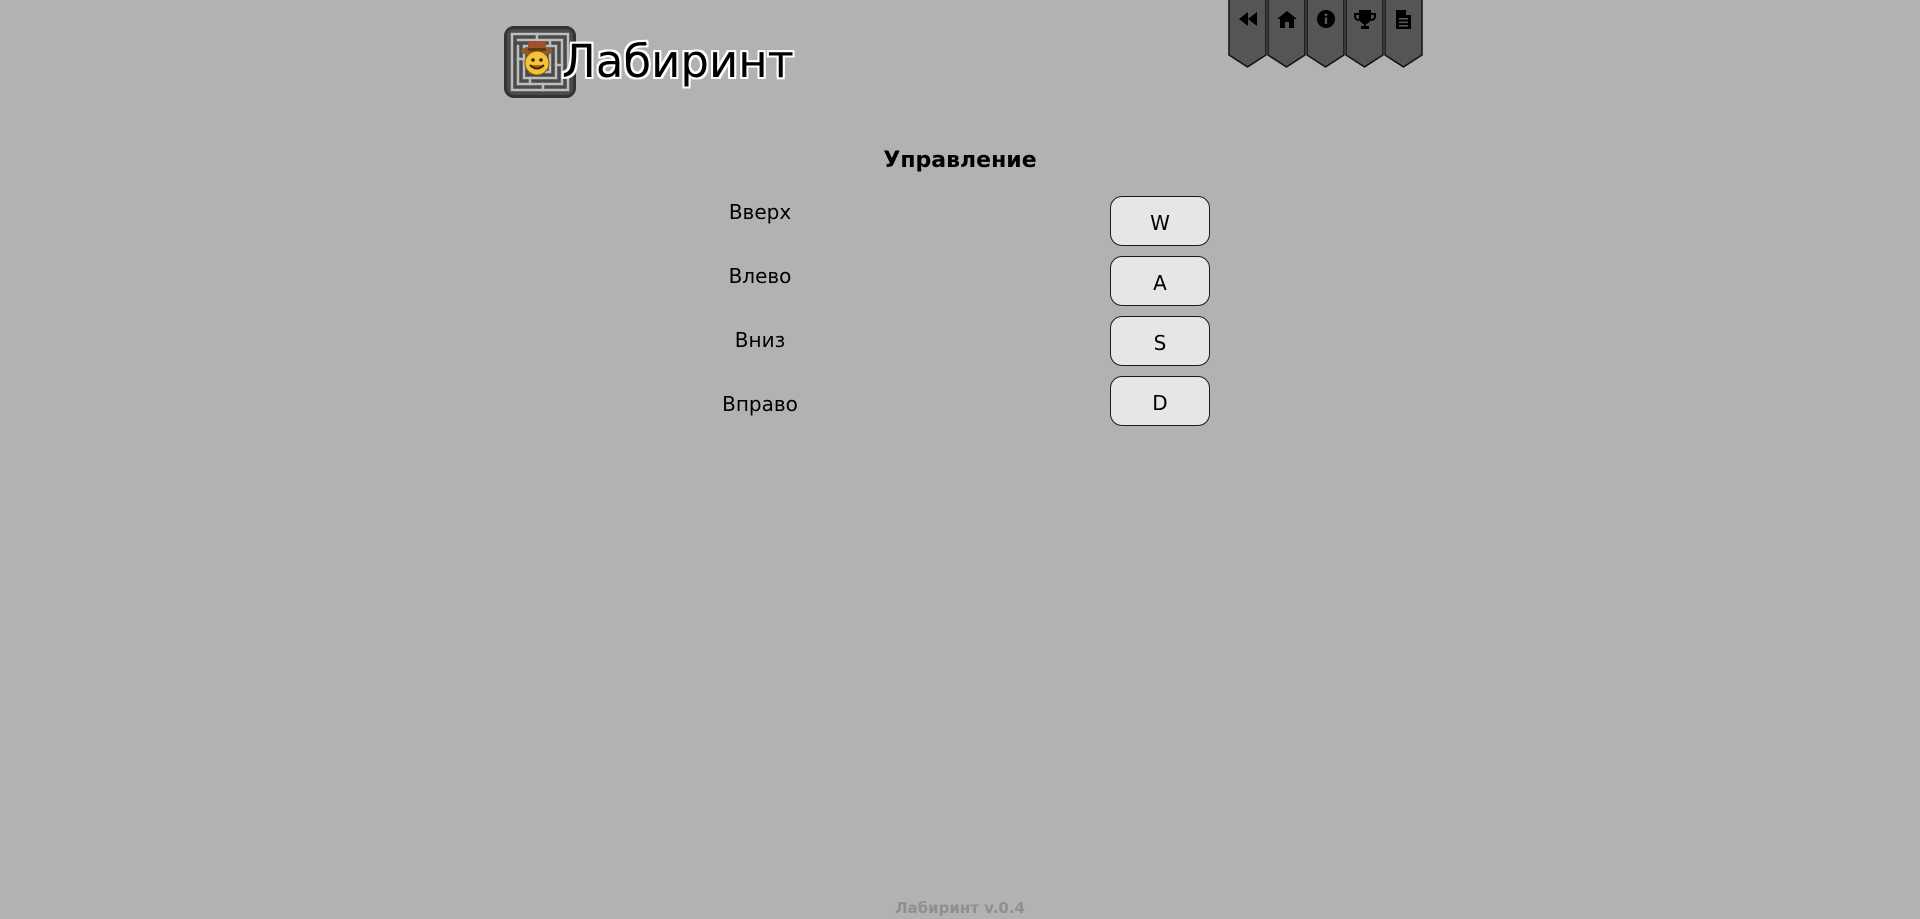 The image size is (1920, 919). What do you see at coordinates (1403, 19) in the screenshot?
I see `document-icon` at bounding box center [1403, 19].